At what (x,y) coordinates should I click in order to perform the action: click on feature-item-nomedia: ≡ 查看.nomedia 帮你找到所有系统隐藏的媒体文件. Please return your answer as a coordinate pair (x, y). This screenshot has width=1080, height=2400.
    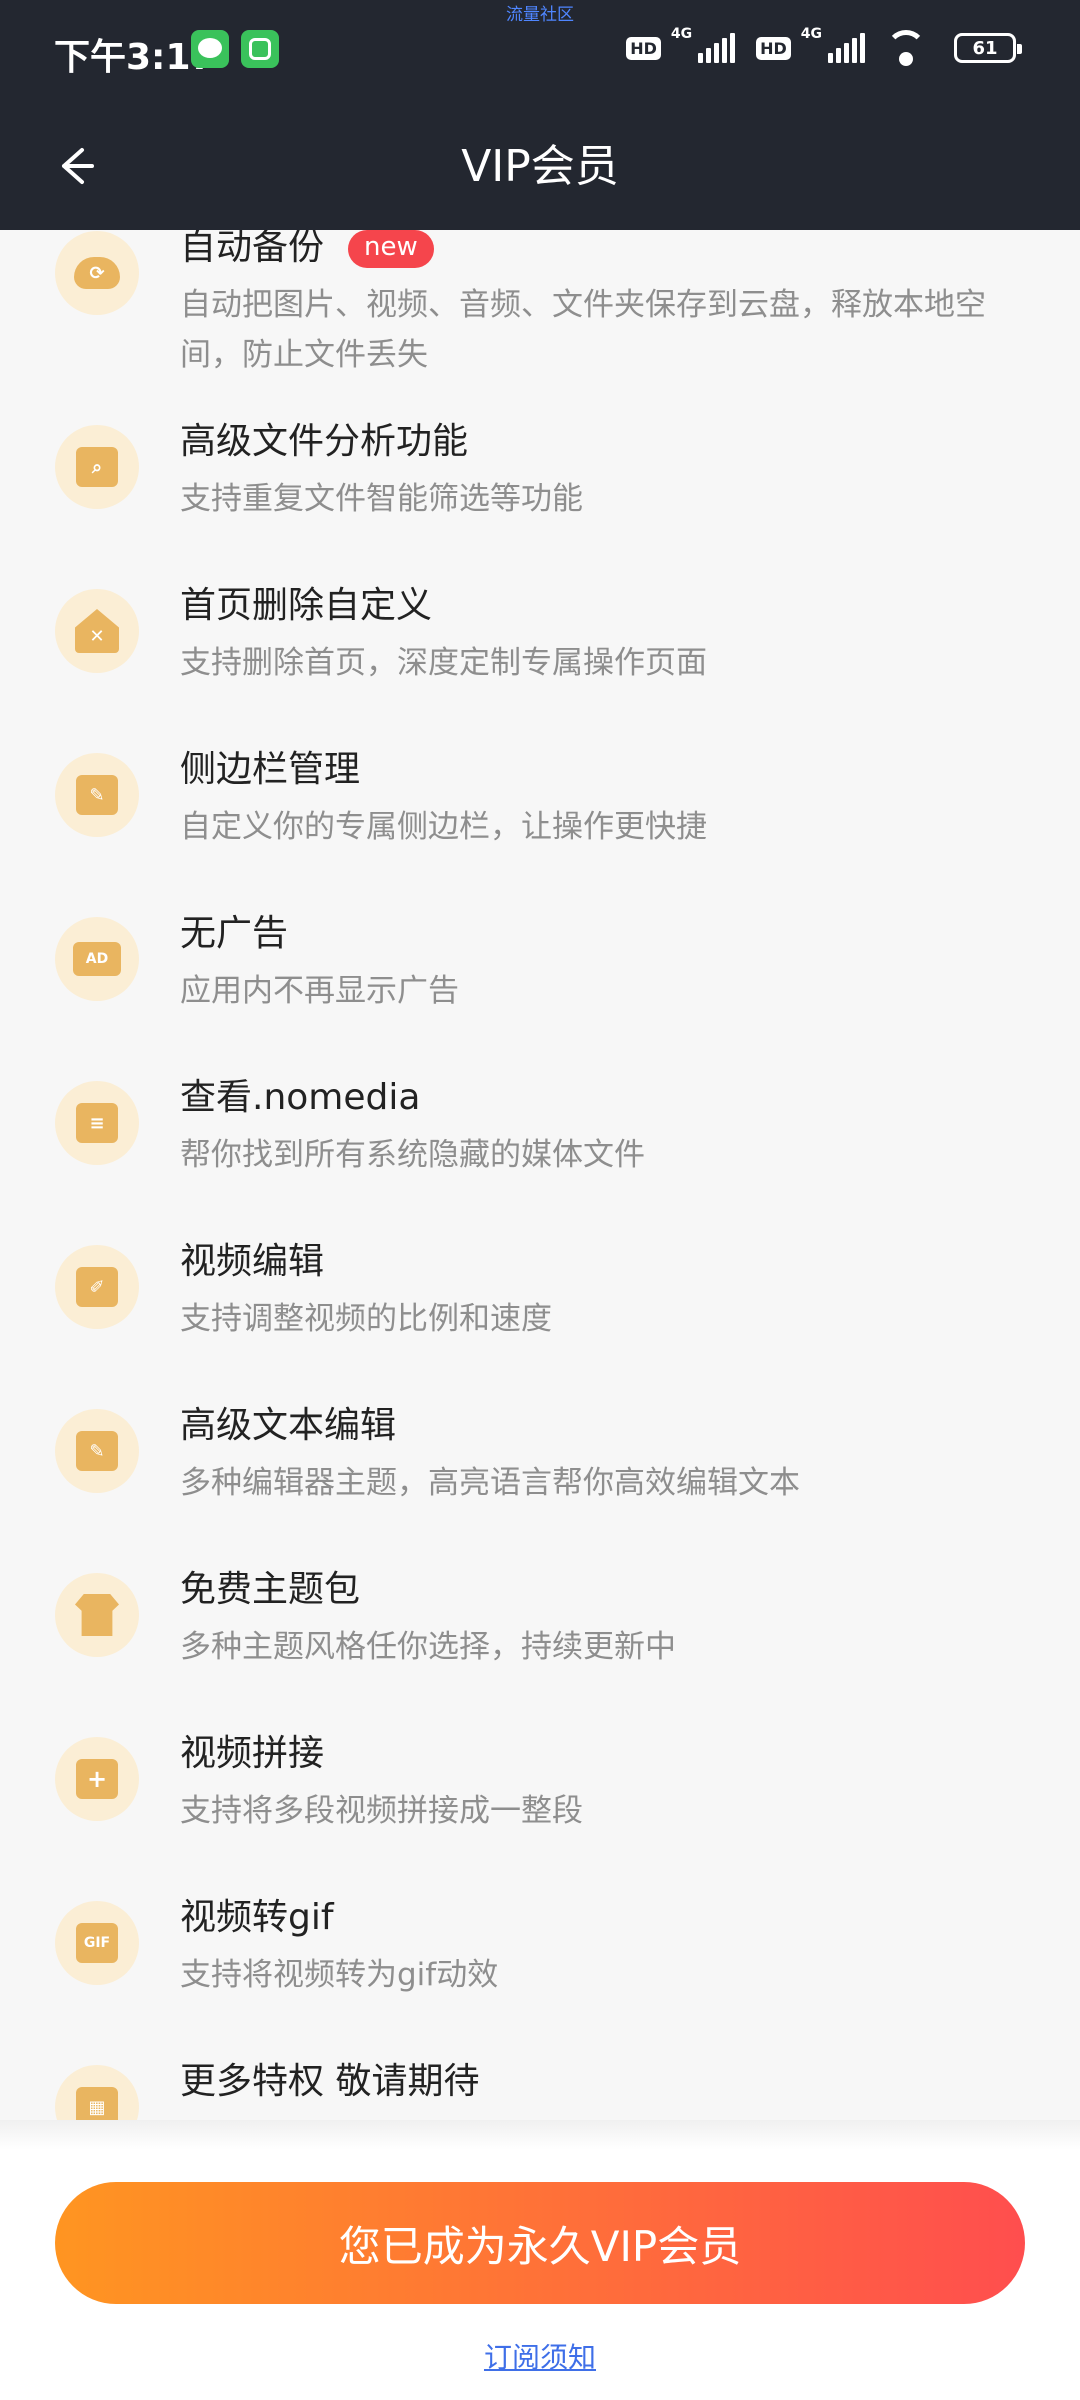
    Looking at the image, I should click on (540, 1132).